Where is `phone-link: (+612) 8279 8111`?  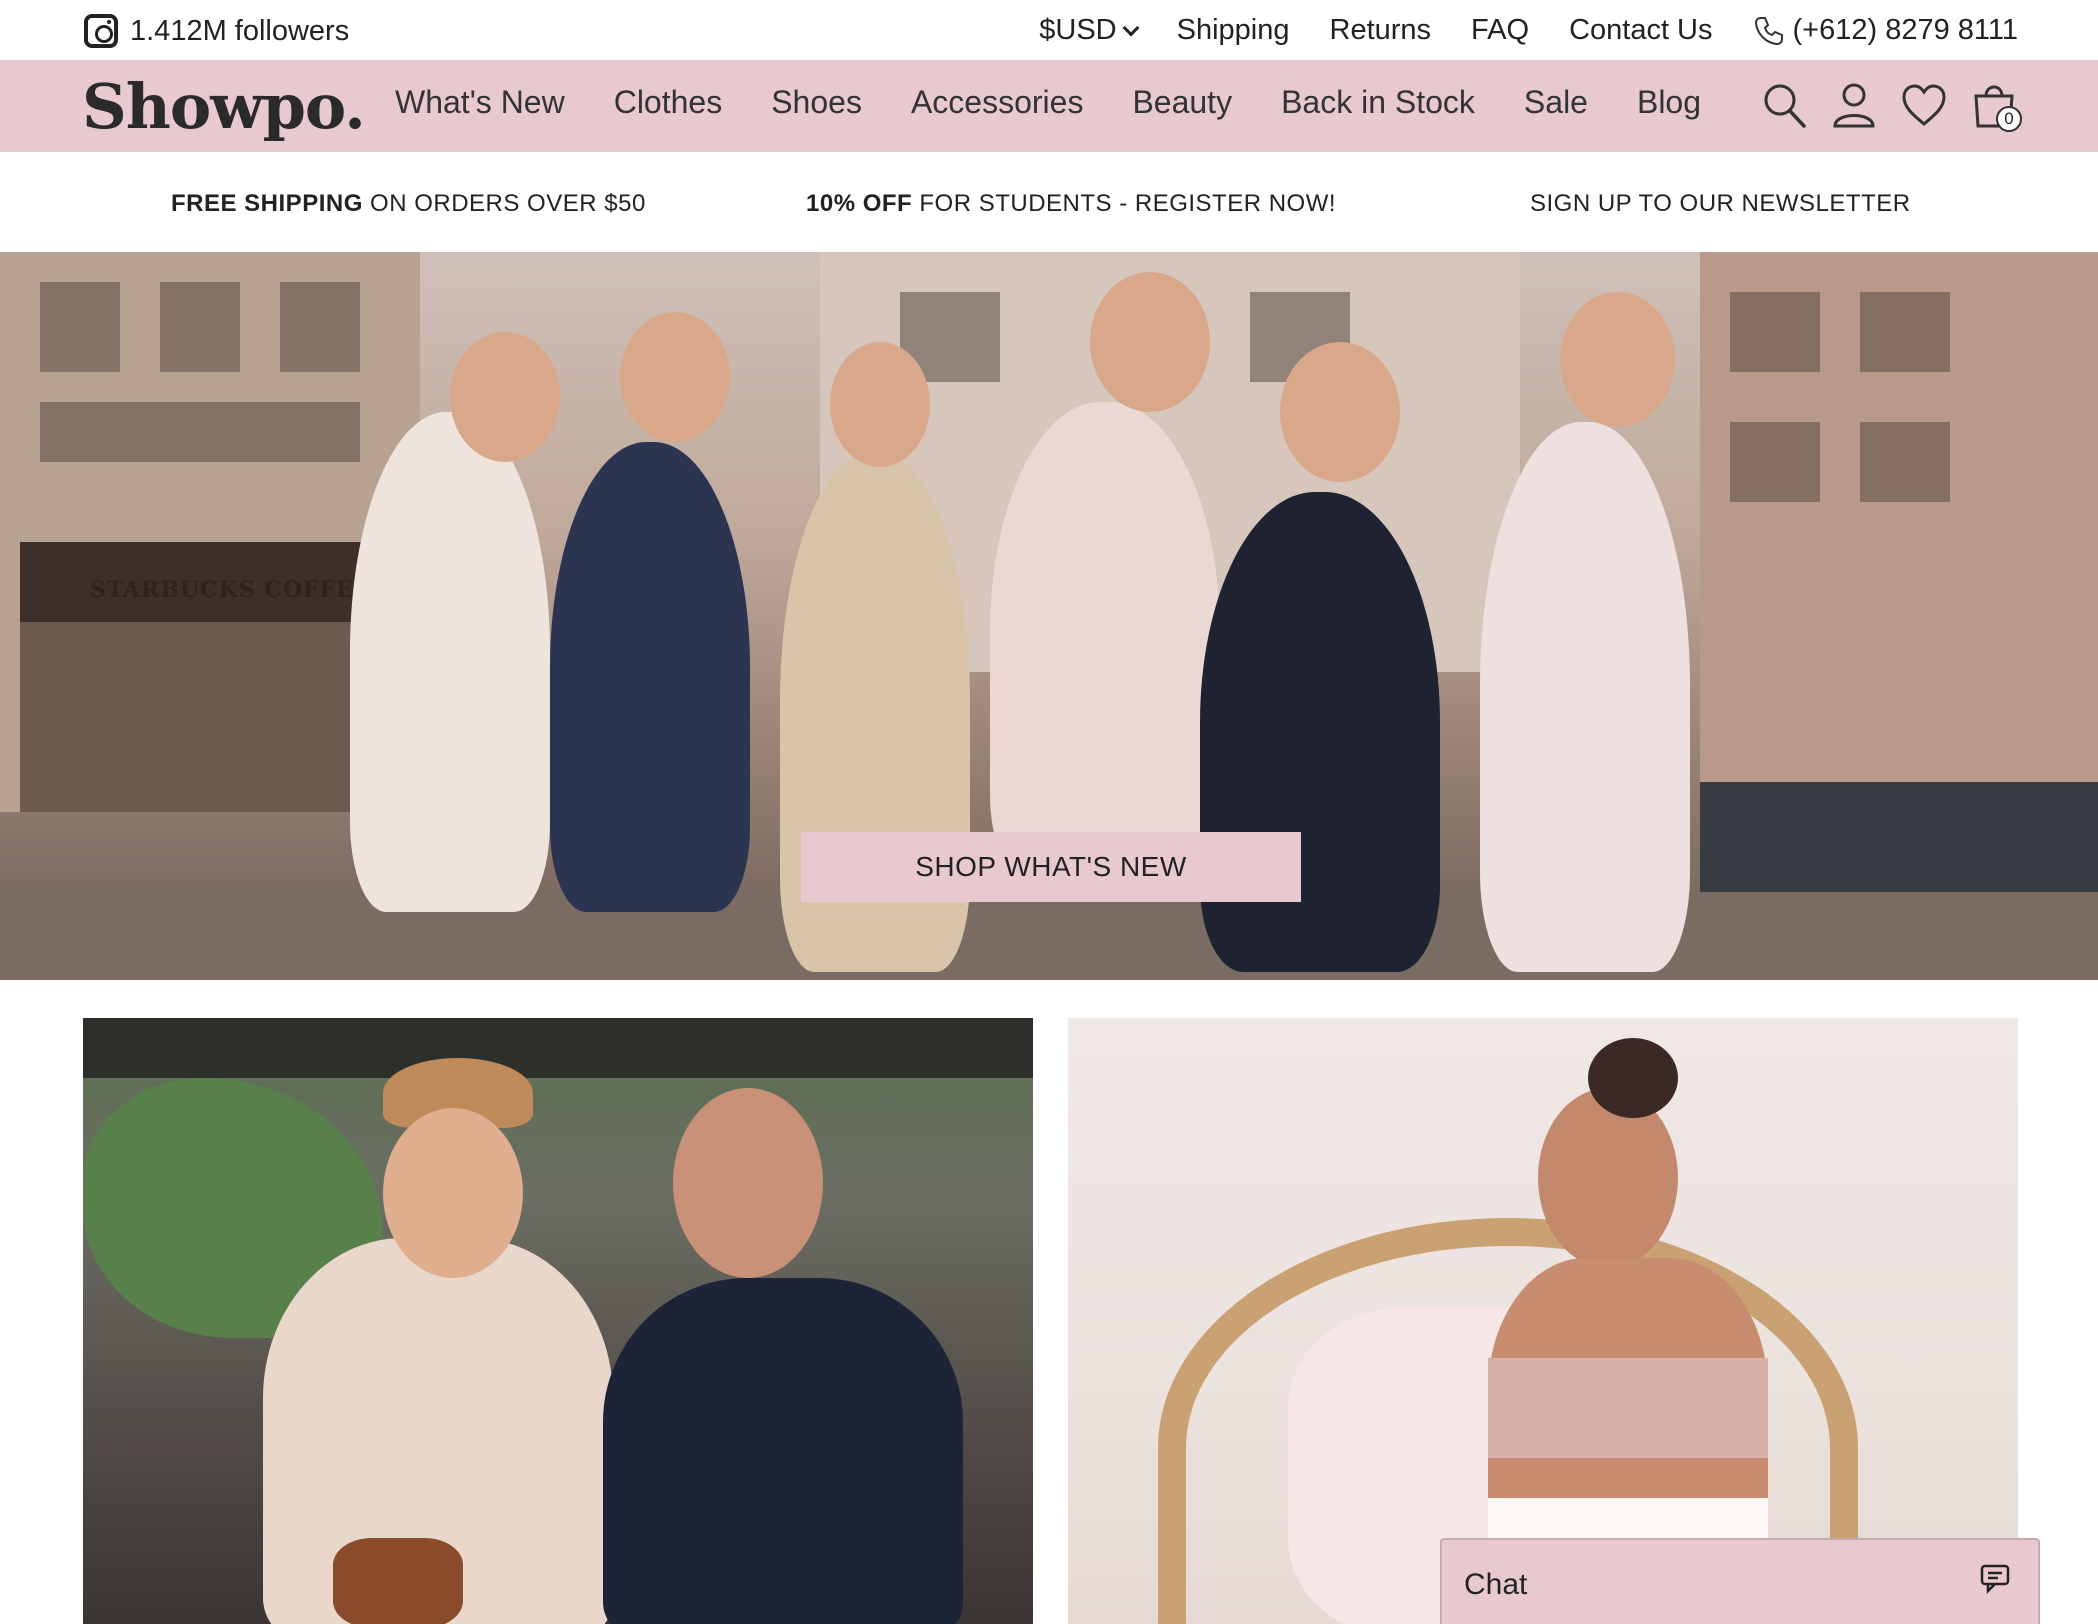 phone-link: (+612) 8279 8111 is located at coordinates (1885, 30).